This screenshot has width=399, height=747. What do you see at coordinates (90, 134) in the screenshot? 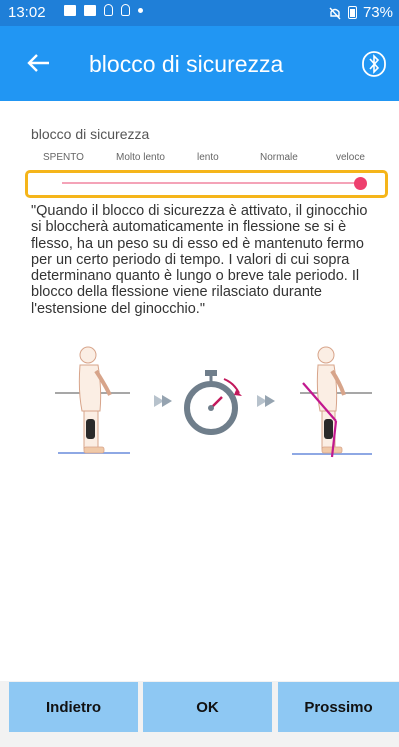
I see `setting-label: blocco di sicurezza` at bounding box center [90, 134].